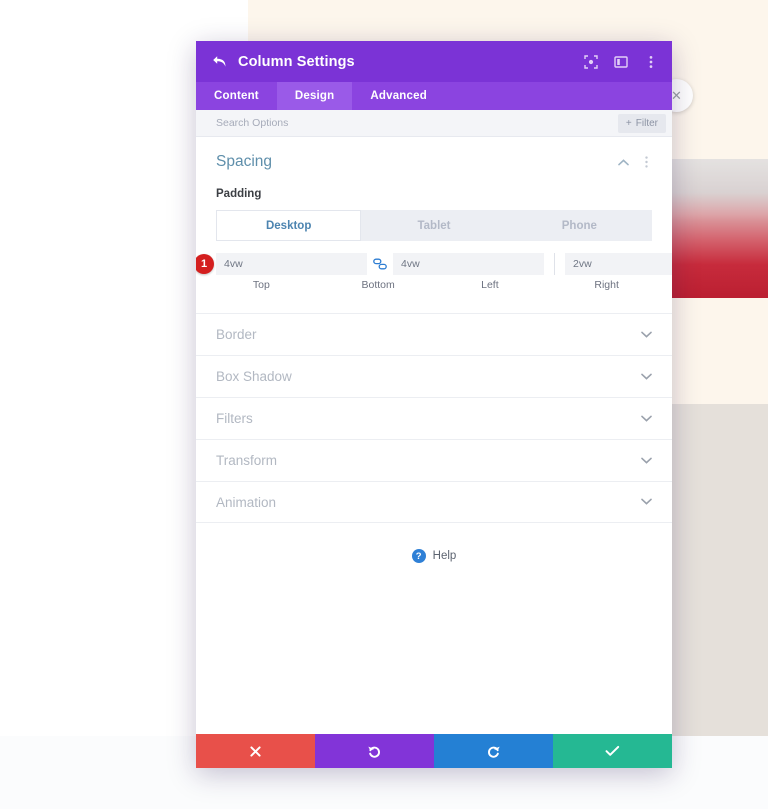 The image size is (768, 809). I want to click on accordion-label: Box Shadow, so click(254, 376).